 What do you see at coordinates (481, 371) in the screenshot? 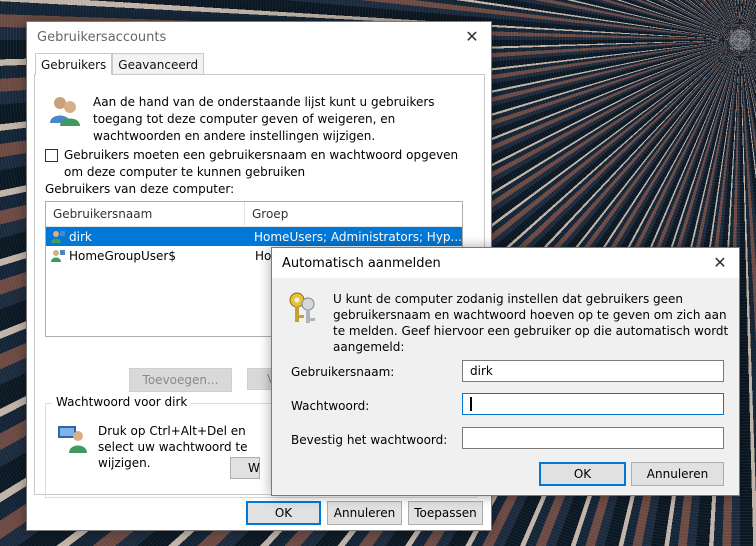
I see `username-value: dirk` at bounding box center [481, 371].